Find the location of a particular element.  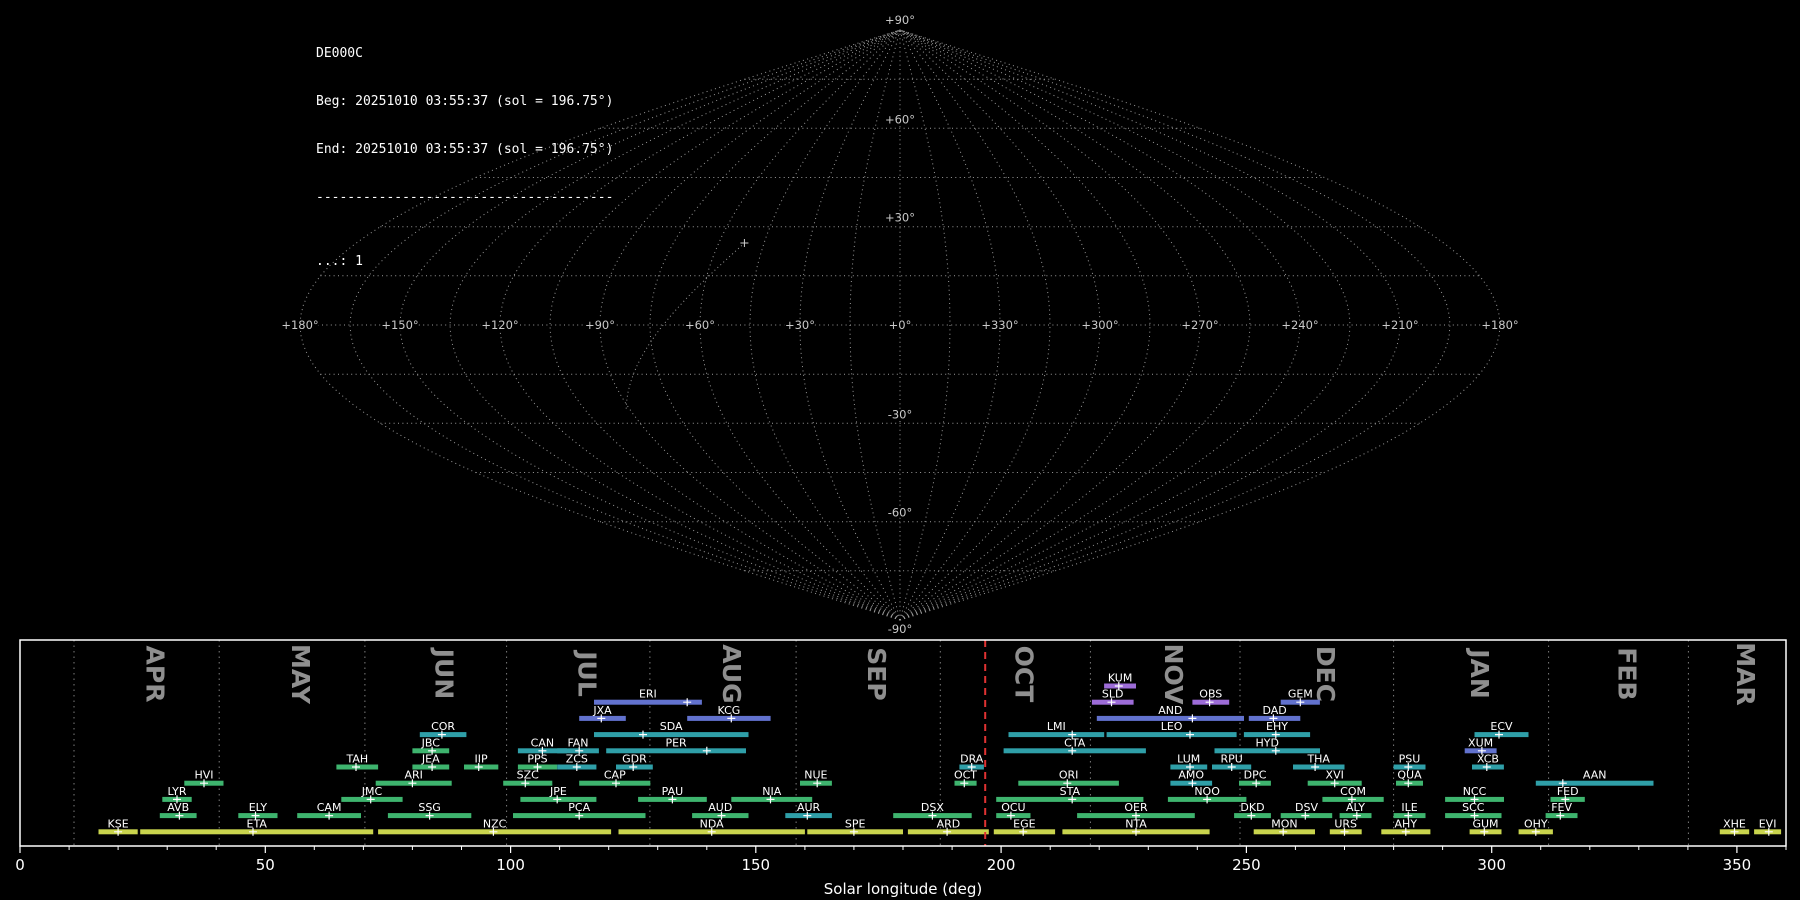

shower-label: DSX is located at coordinates (932, 807).